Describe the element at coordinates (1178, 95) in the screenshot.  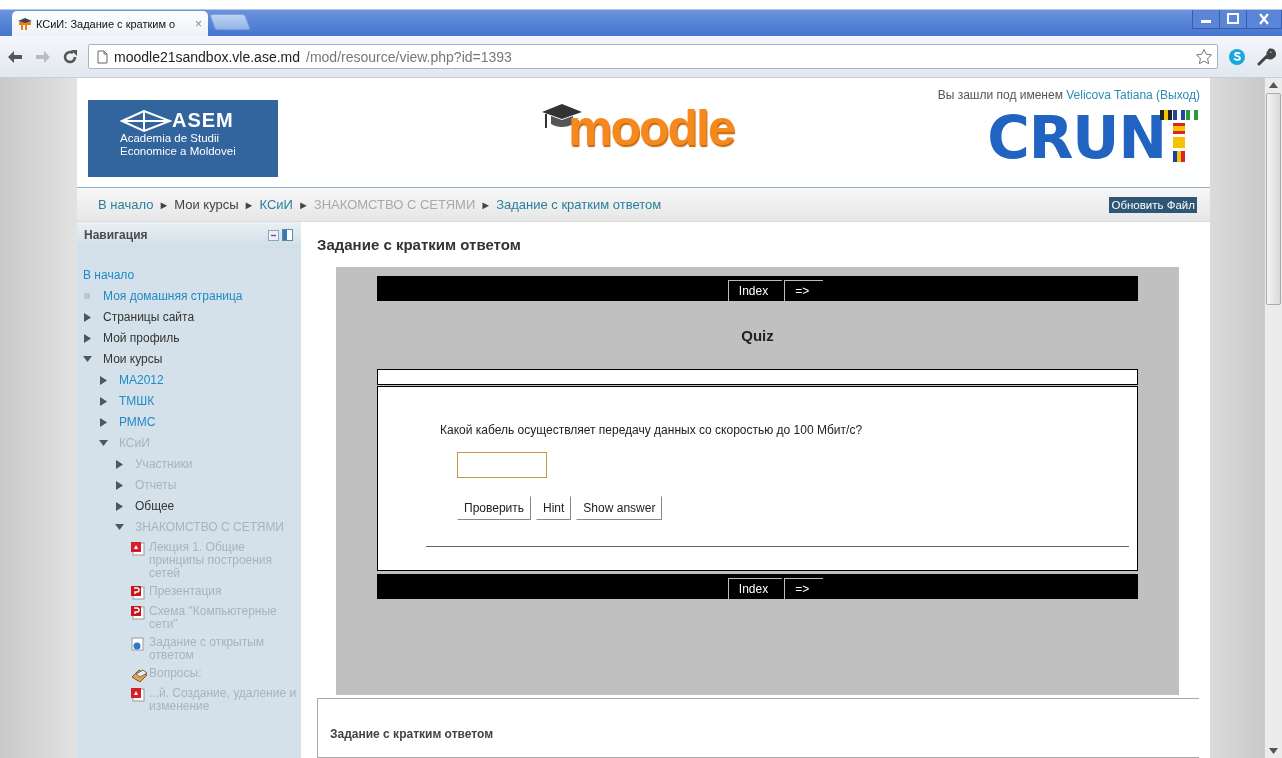
I see `logout-link: (Выход)` at that location.